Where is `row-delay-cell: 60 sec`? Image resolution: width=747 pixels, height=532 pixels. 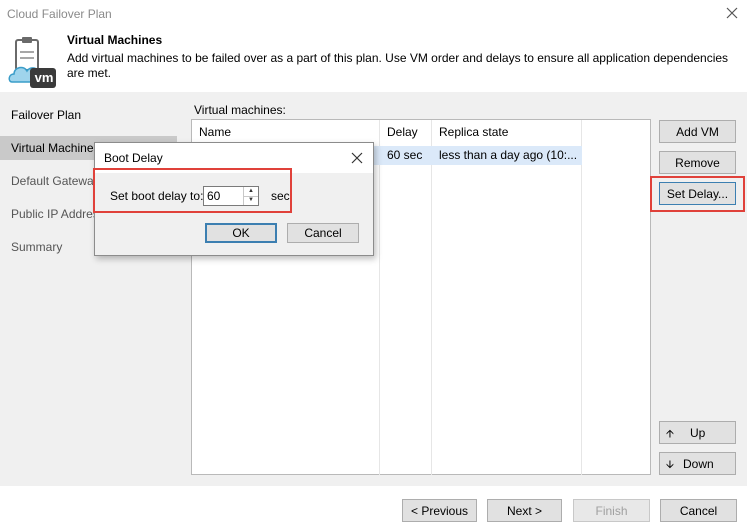
row-delay-cell: 60 sec is located at coordinates (405, 155).